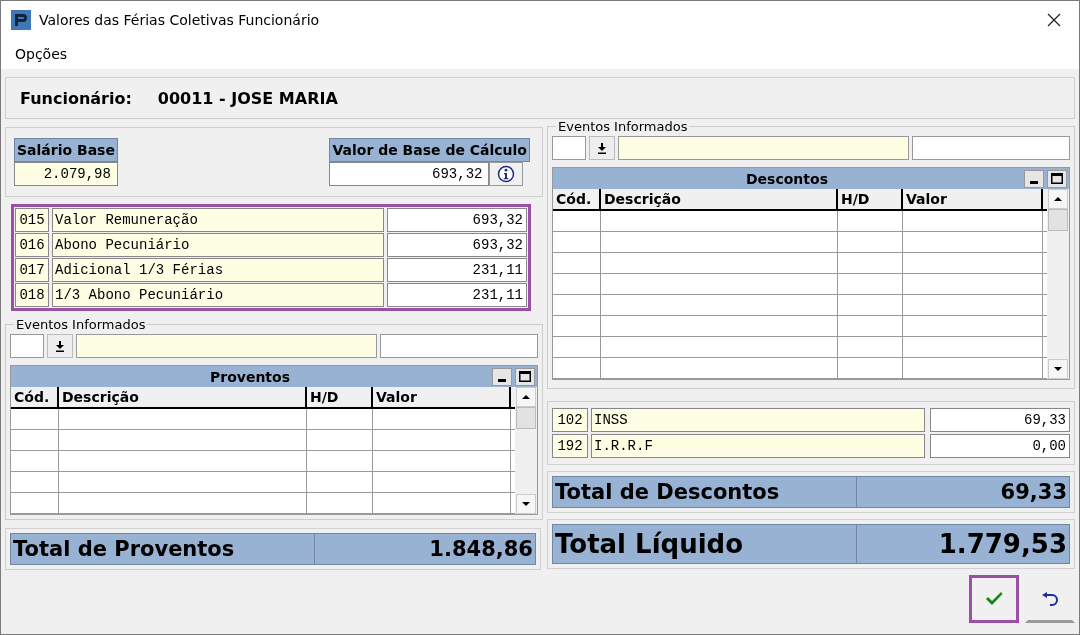 The image size is (1080, 635). What do you see at coordinates (32, 270) in the screenshot?
I see `event-code: 017` at bounding box center [32, 270].